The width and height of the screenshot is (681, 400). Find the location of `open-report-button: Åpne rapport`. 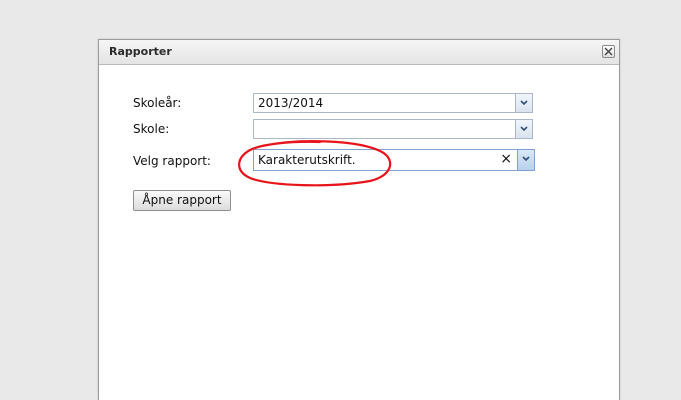

open-report-button: Åpne rapport is located at coordinates (182, 200).